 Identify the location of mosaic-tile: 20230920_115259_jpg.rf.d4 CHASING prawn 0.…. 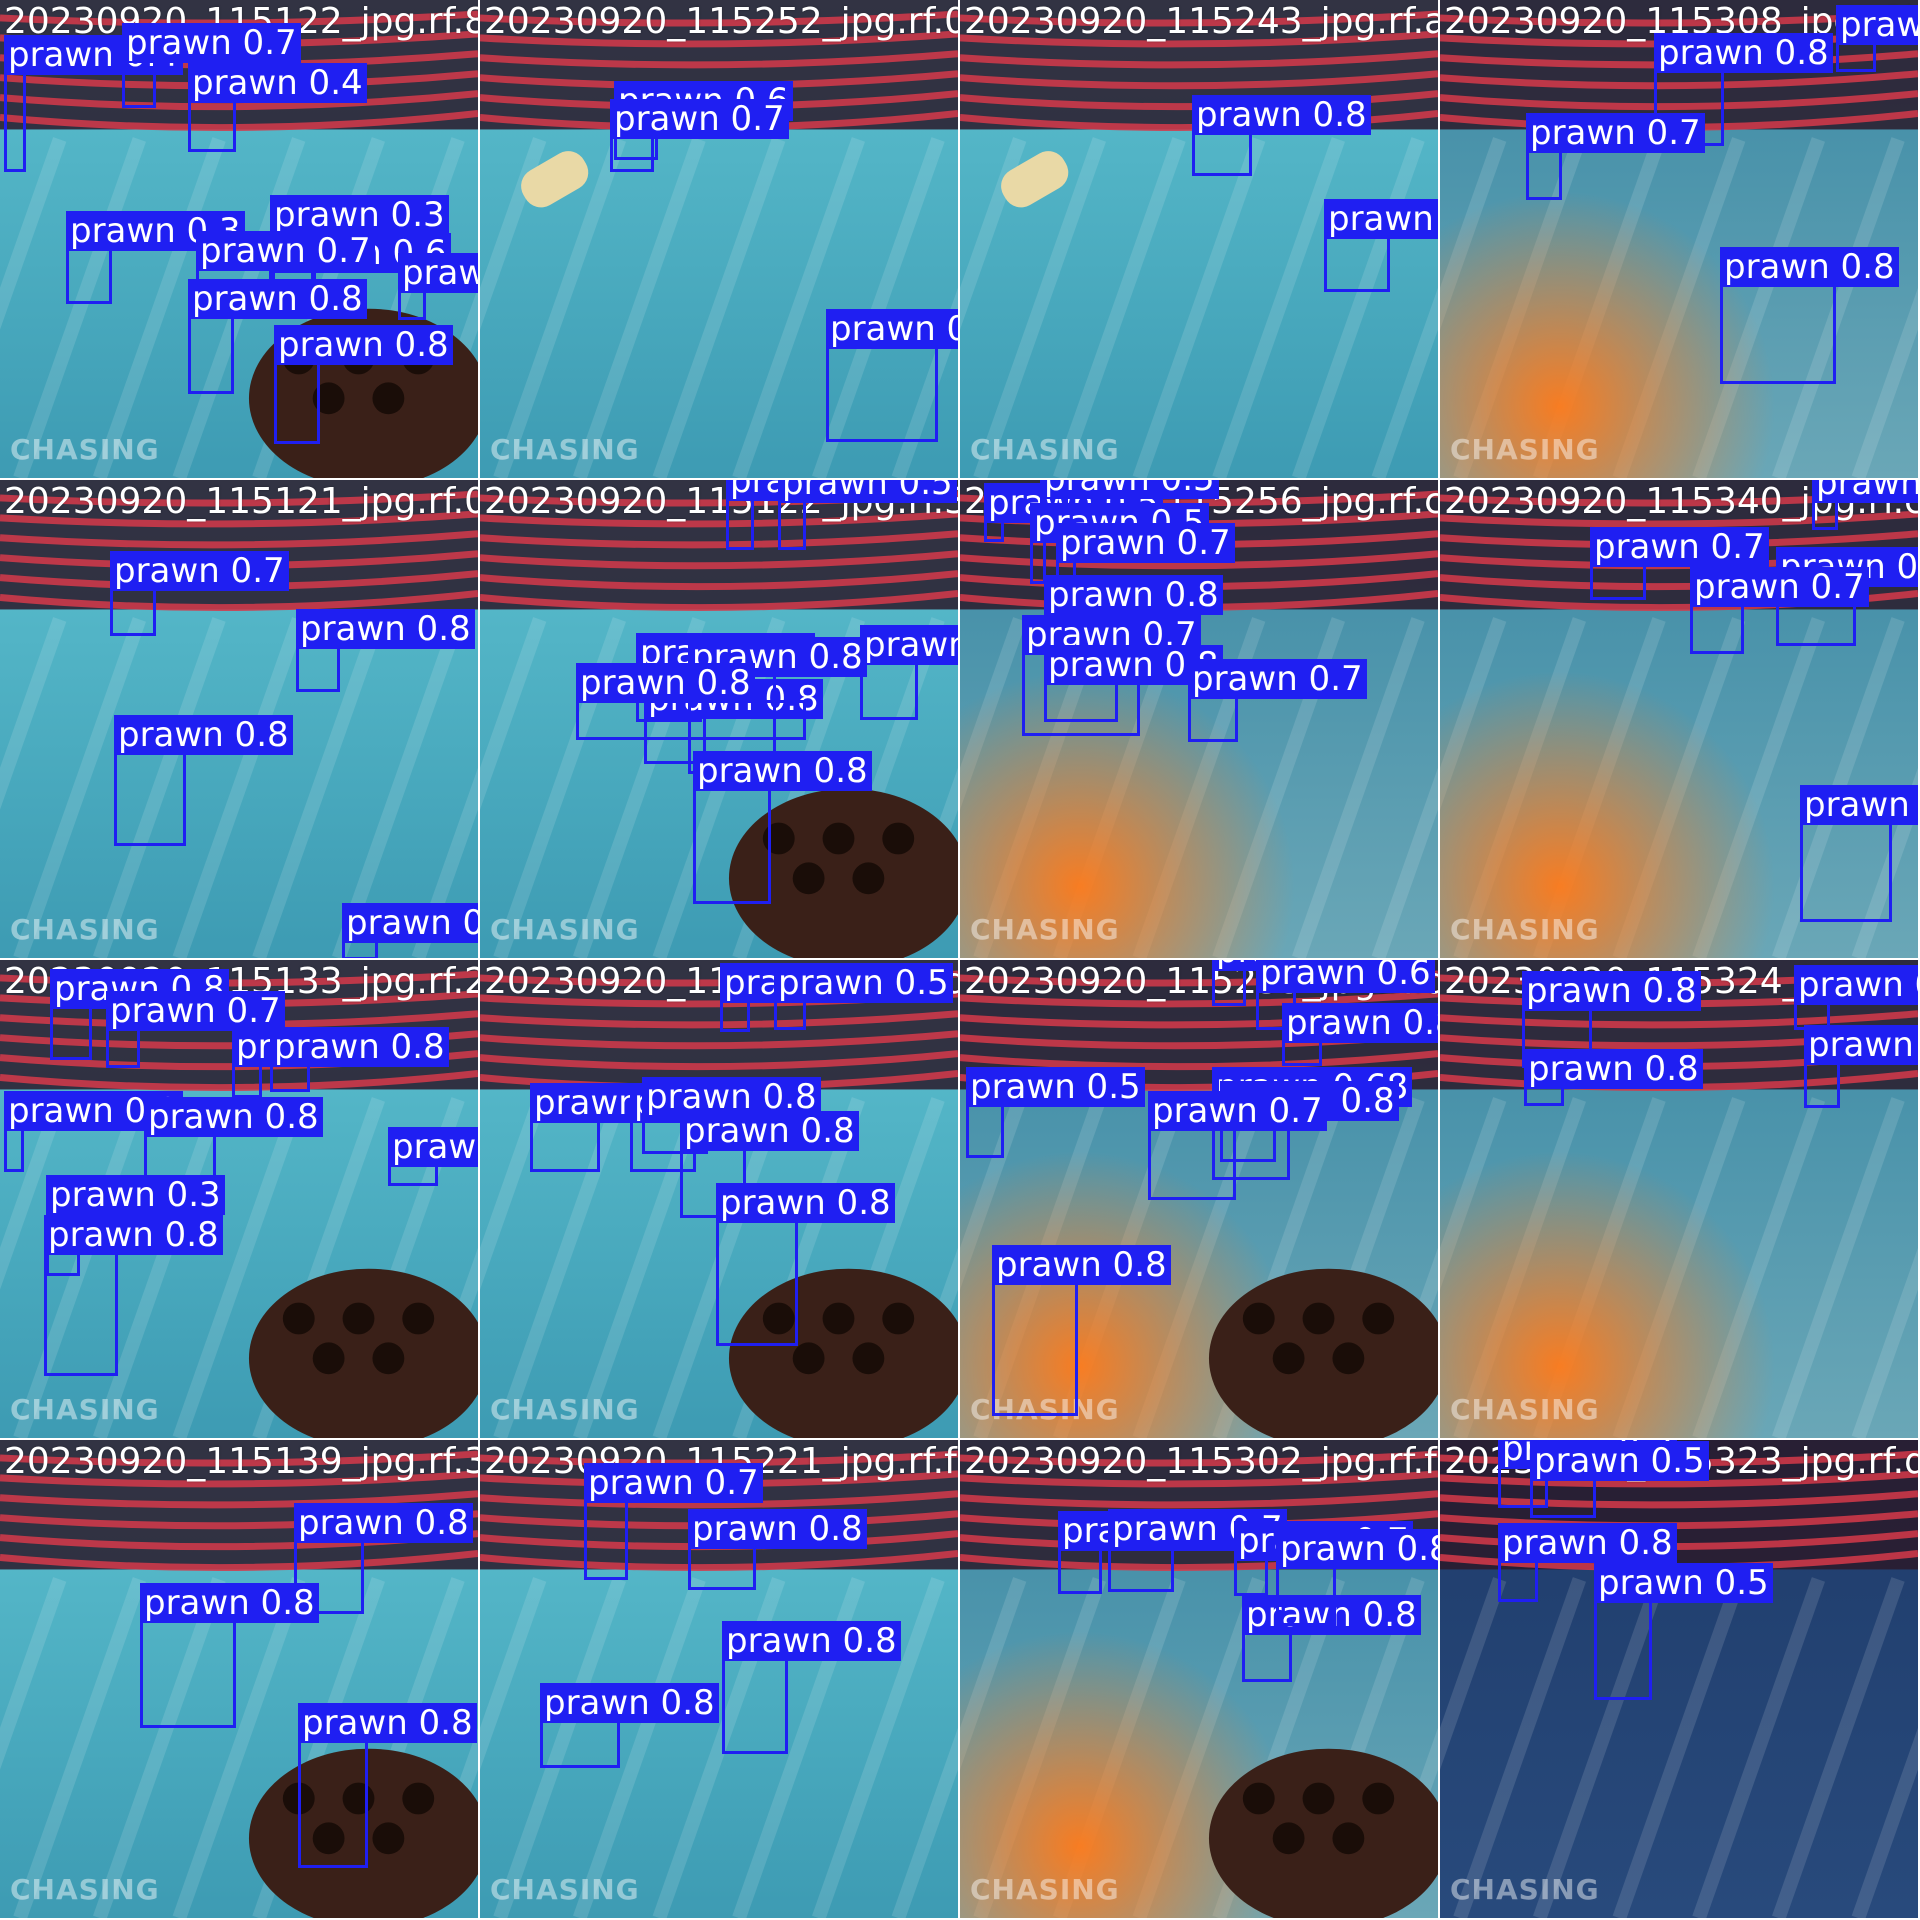
(1200, 1200).